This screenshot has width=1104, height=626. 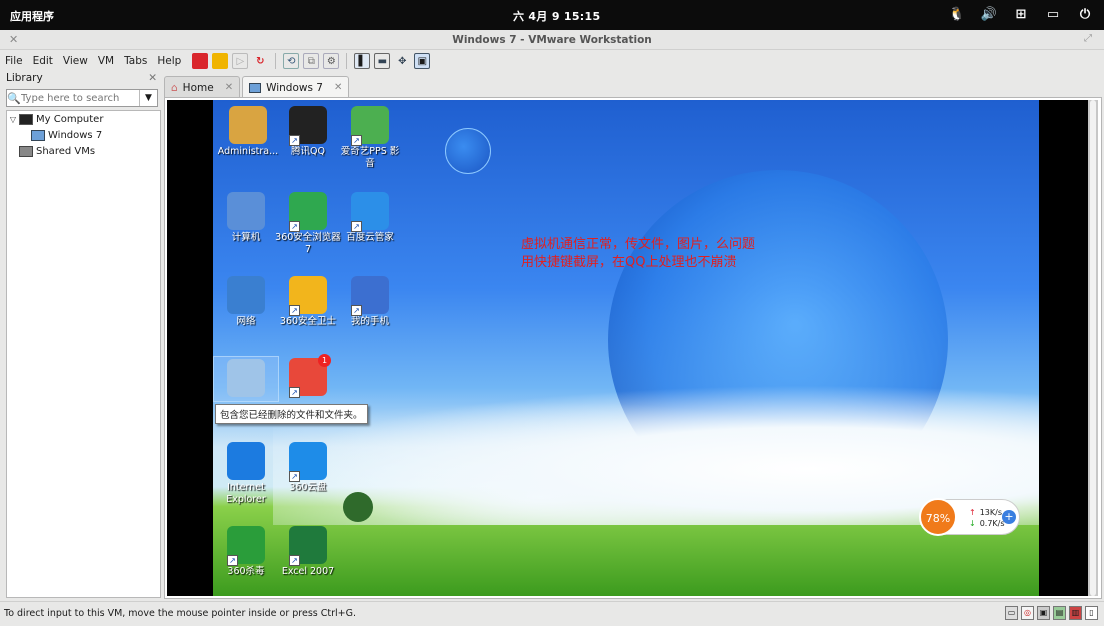 What do you see at coordinates (552, 40) in the screenshot?
I see `window-title: Windows 7 - VMware Workstation` at bounding box center [552, 40].